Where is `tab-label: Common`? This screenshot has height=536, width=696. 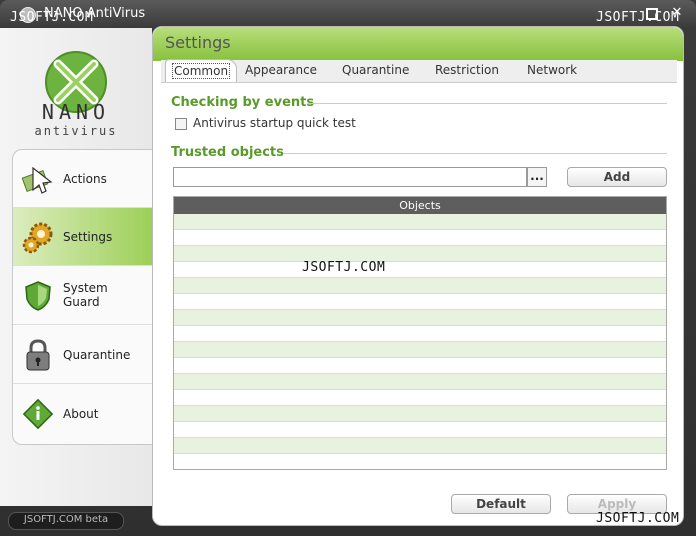
tab-label: Common is located at coordinates (201, 71).